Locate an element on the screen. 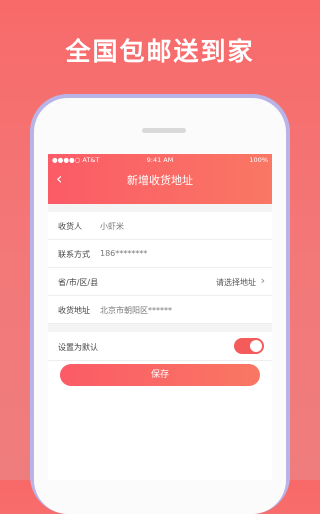  address-field: 收货地址 北京市朝阳区****** is located at coordinates (160, 310).